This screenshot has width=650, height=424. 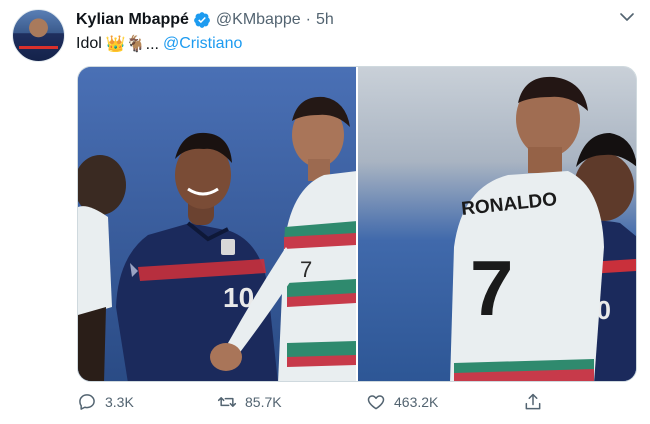 I want to click on left-ronaldo-number: 7, so click(x=306, y=269).